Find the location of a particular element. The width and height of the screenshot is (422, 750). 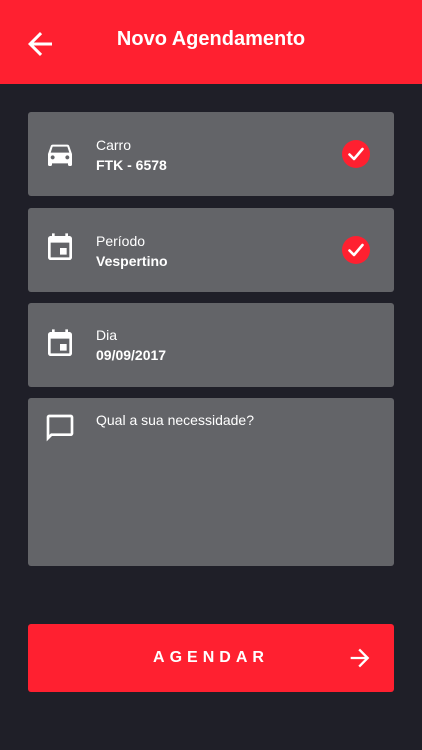

period-field: Período Vespertino is located at coordinates (211, 250).